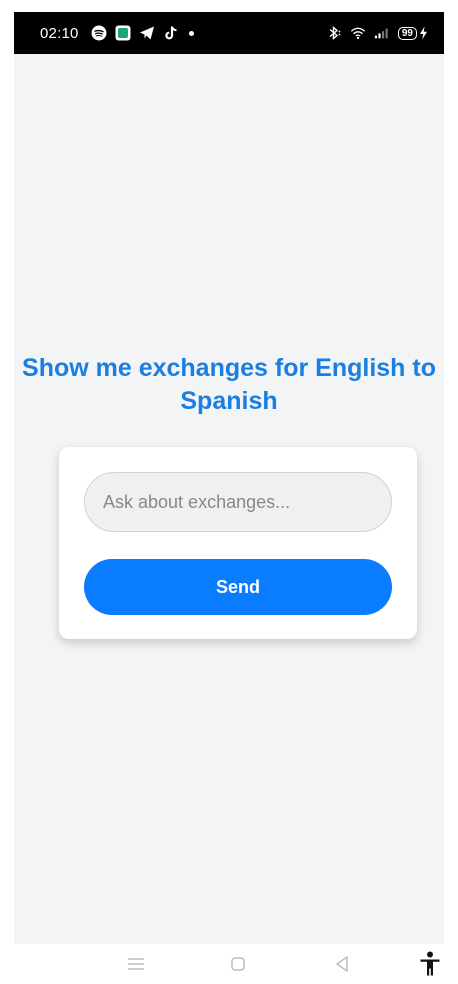 Image resolution: width=458 pixels, height=984 pixels. What do you see at coordinates (238, 502) in the screenshot?
I see `query-input` at bounding box center [238, 502].